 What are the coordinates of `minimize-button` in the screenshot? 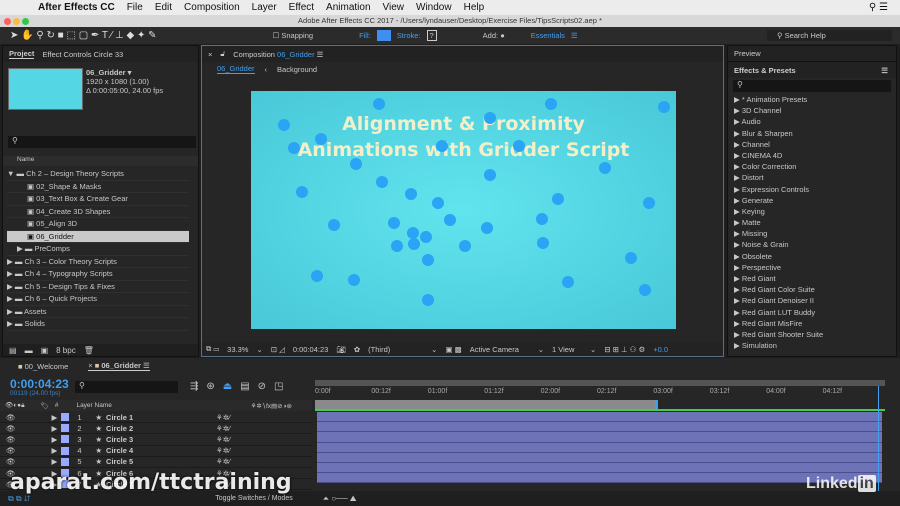 It's located at (16, 21).